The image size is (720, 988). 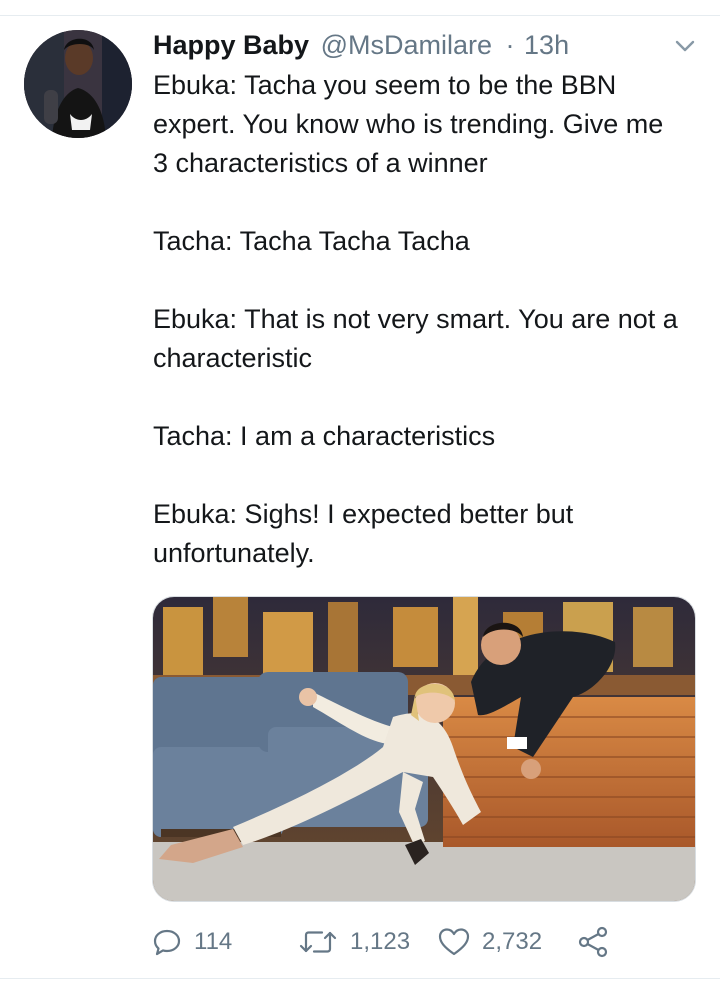 What do you see at coordinates (231, 45) in the screenshot?
I see `display-name: Happy Baby` at bounding box center [231, 45].